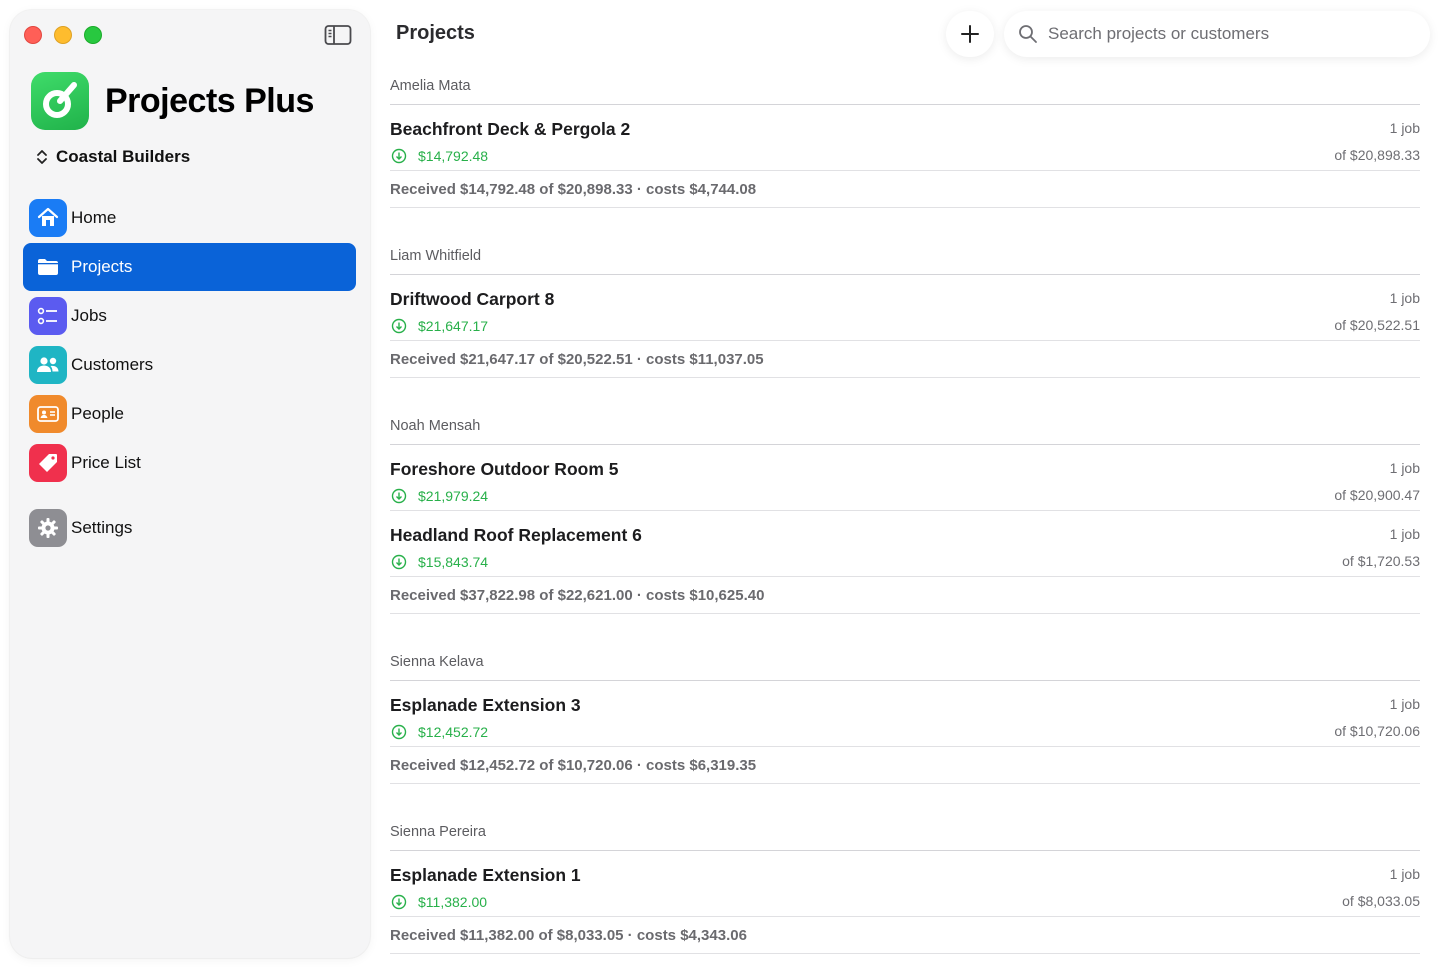  I want to click on project-paid: $15,843.74, so click(439, 562).